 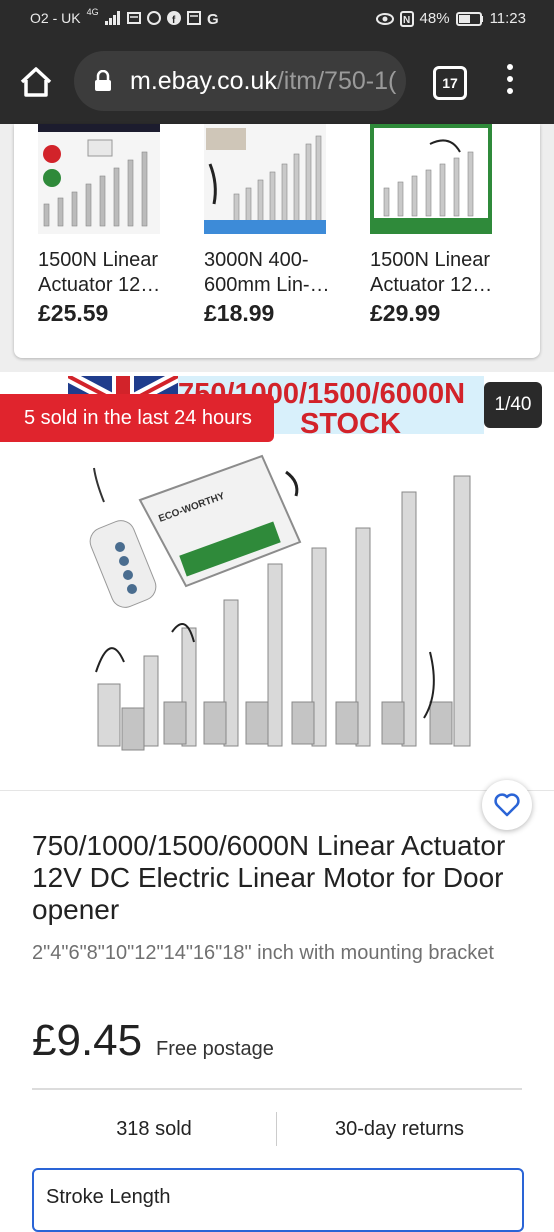 What do you see at coordinates (507, 18) in the screenshot?
I see `clock: 11:23` at bounding box center [507, 18].